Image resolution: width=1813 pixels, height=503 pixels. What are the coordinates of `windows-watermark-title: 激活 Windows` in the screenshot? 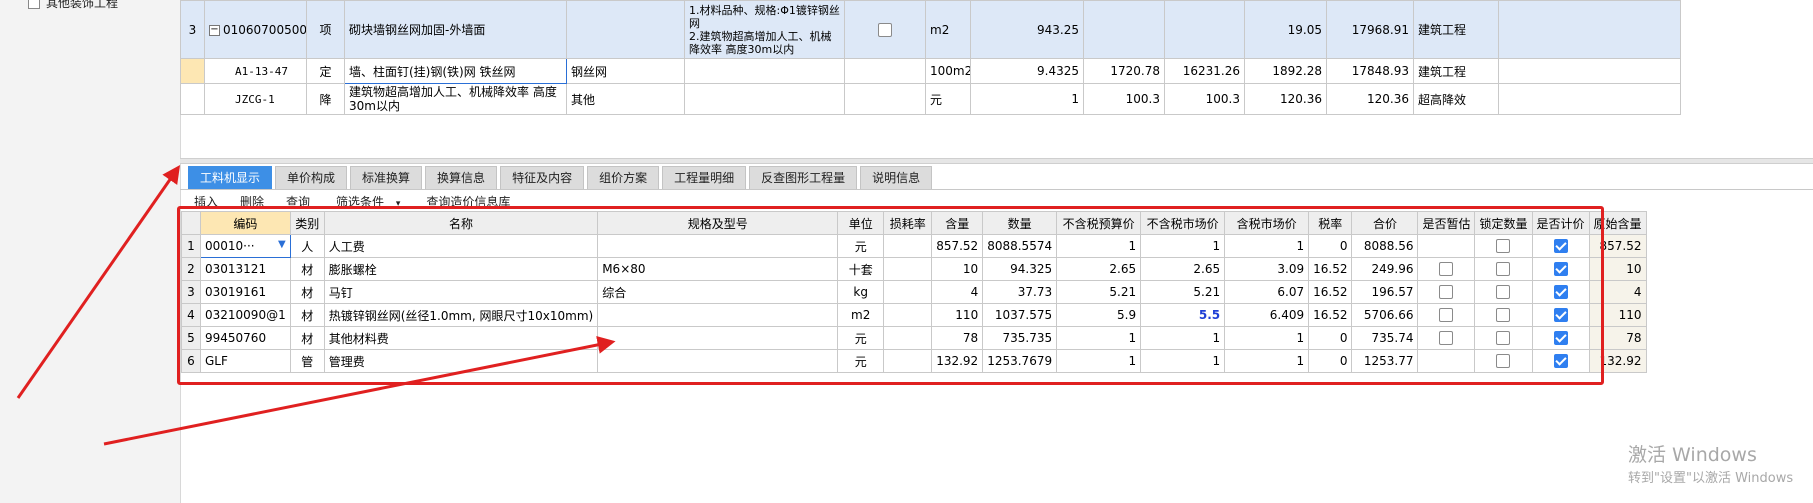 It's located at (1692, 455).